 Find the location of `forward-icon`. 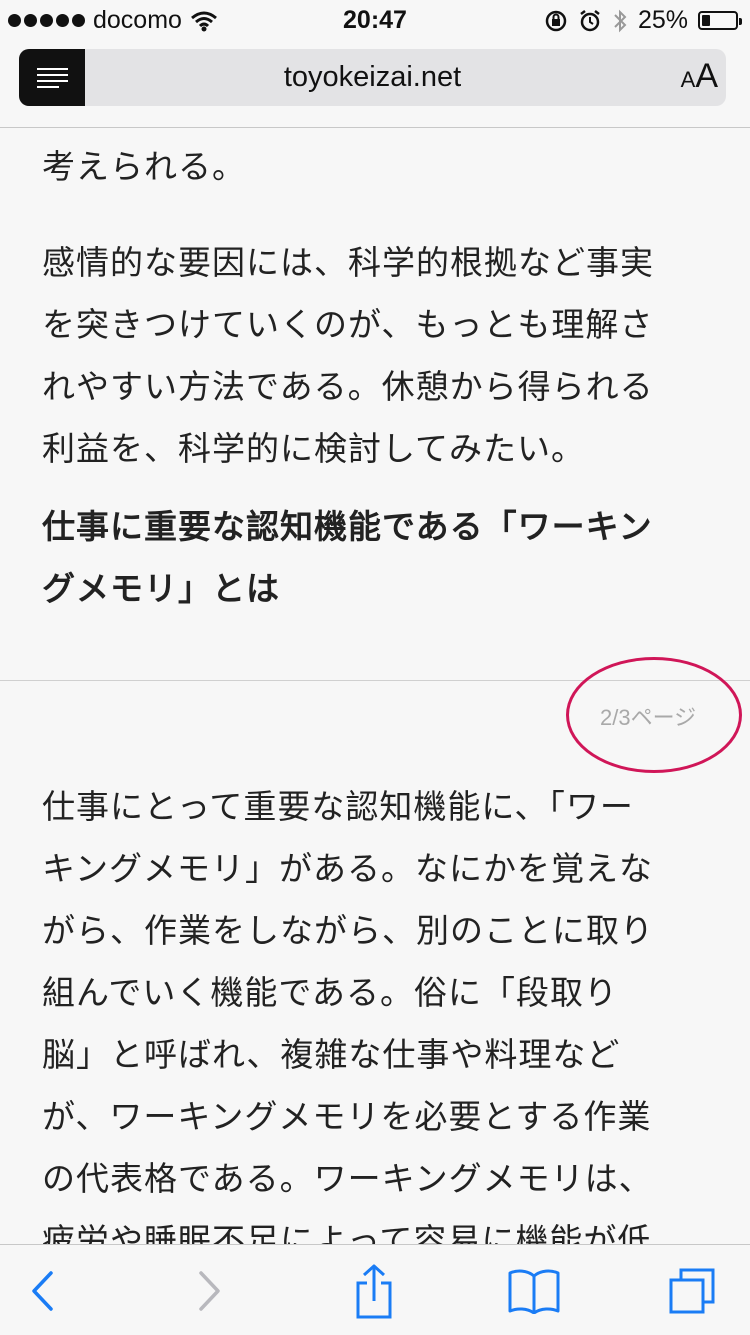

forward-icon is located at coordinates (209, 1291).